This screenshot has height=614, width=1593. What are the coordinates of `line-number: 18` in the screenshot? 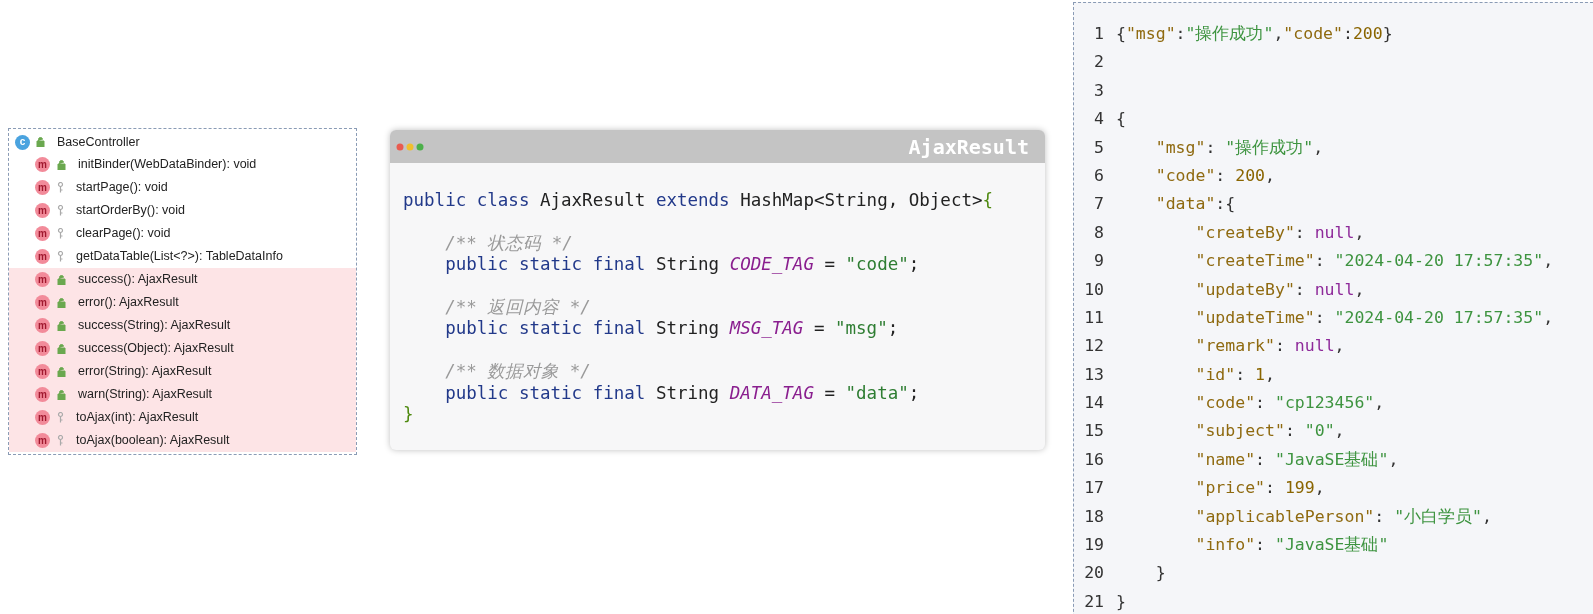 It's located at (1093, 516).